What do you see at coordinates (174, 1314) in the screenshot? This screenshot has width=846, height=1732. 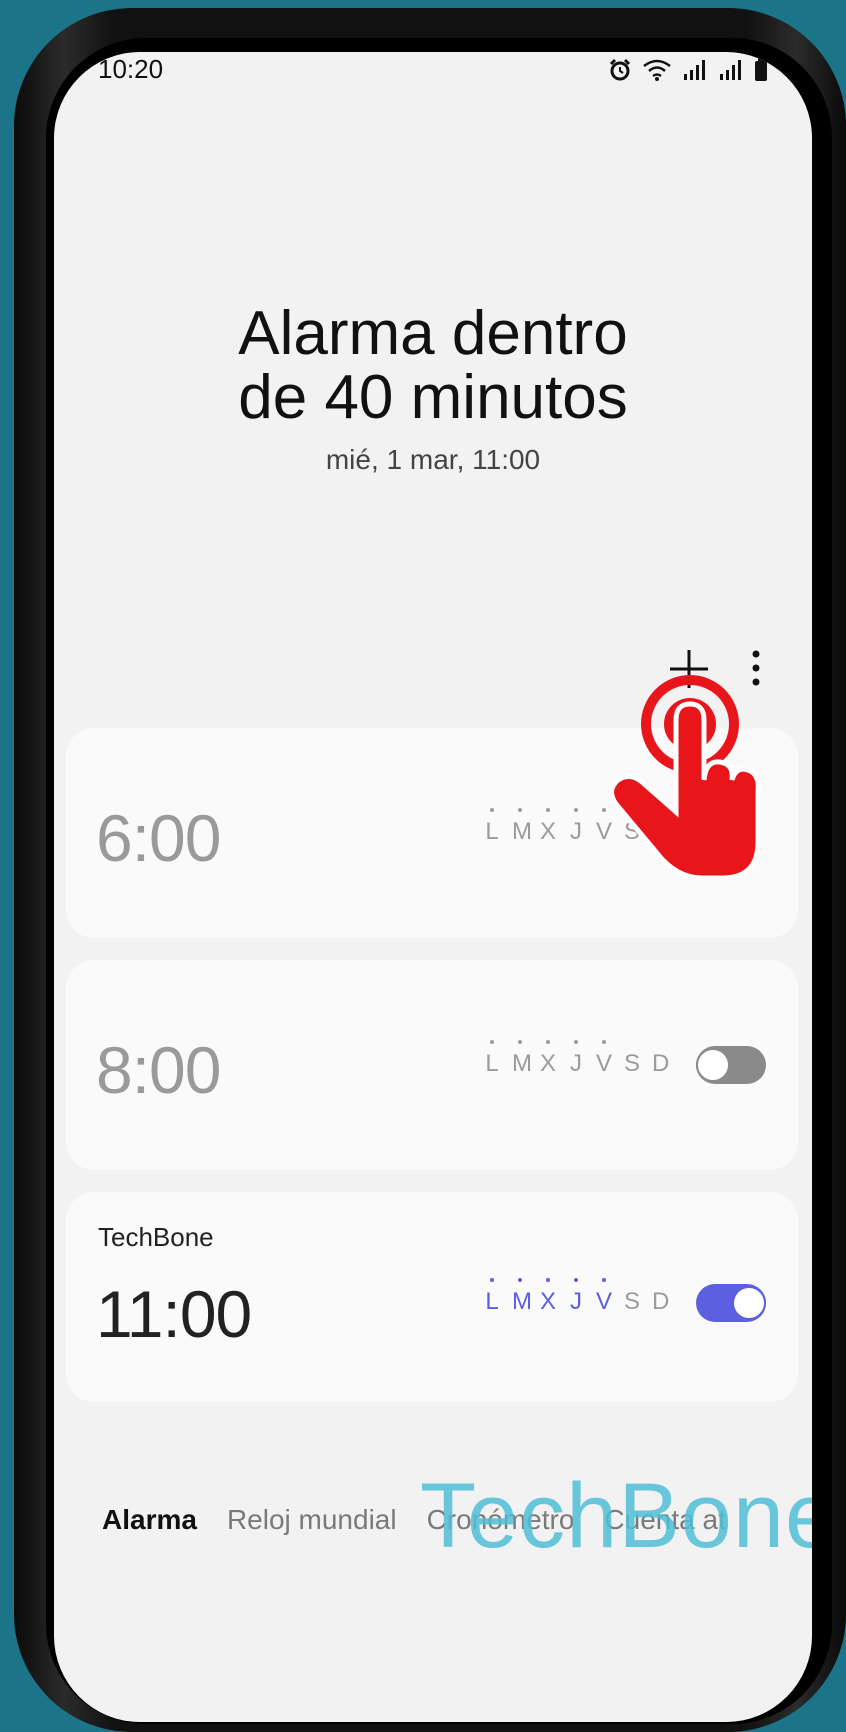 I see `alarm-time: 11:00` at bounding box center [174, 1314].